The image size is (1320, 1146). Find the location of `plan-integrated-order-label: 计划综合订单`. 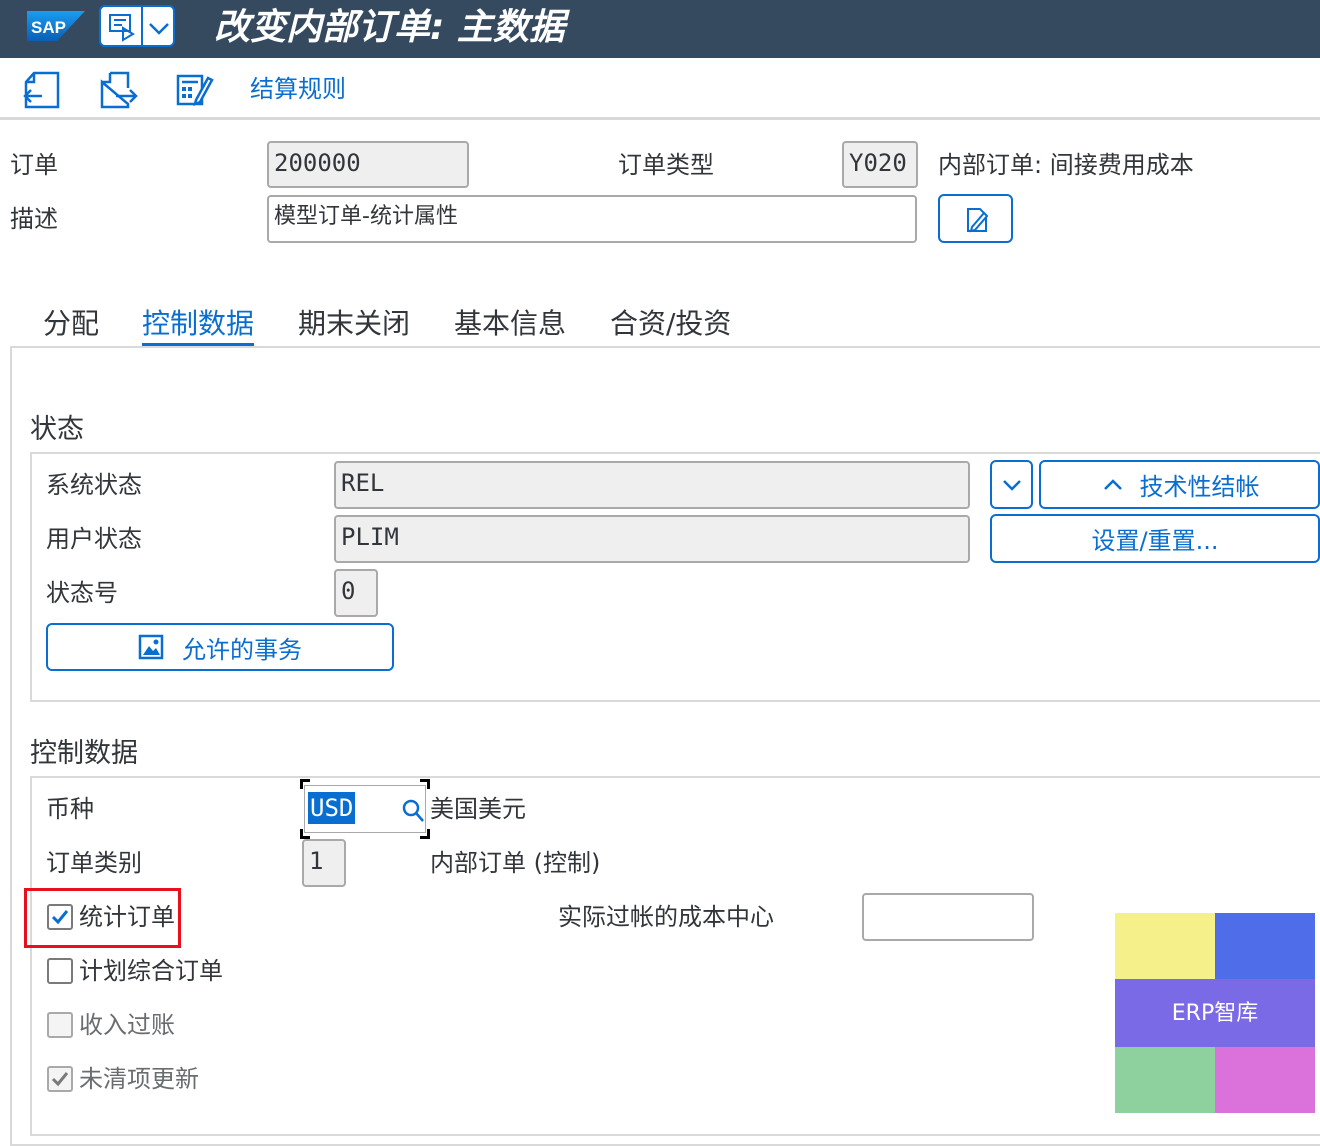

plan-integrated-order-label: 计划综合订单 is located at coordinates (151, 971).